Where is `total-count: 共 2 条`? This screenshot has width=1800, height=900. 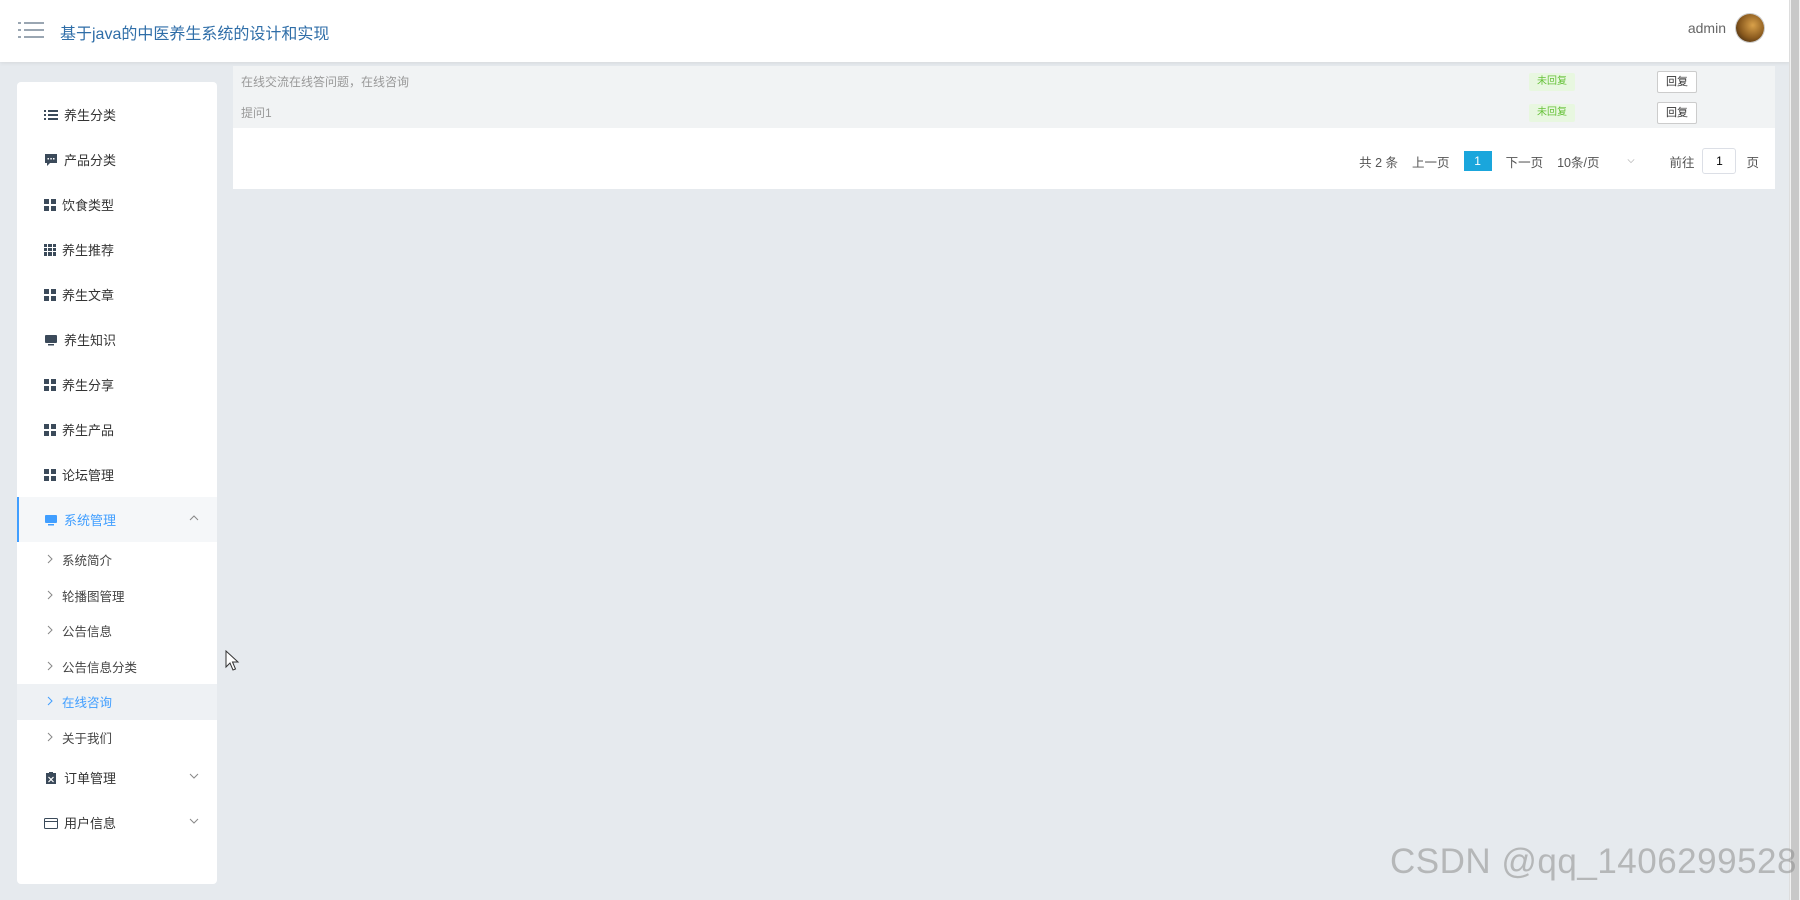
total-count: 共 2 条 is located at coordinates (1379, 162).